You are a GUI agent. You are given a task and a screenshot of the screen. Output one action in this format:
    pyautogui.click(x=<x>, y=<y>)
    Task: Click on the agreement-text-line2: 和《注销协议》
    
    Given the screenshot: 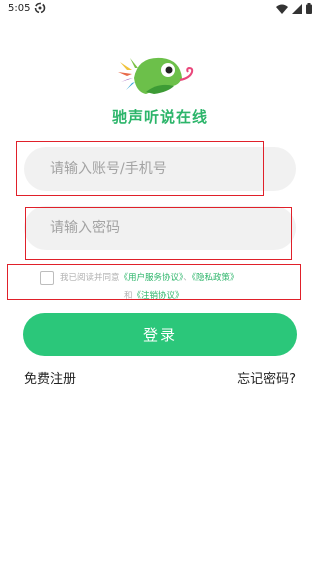 What is the action you would take?
    pyautogui.click(x=154, y=295)
    